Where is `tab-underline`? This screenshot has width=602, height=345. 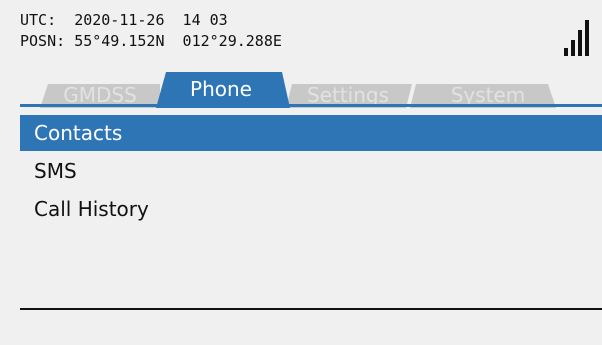 tab-underline is located at coordinates (311, 105).